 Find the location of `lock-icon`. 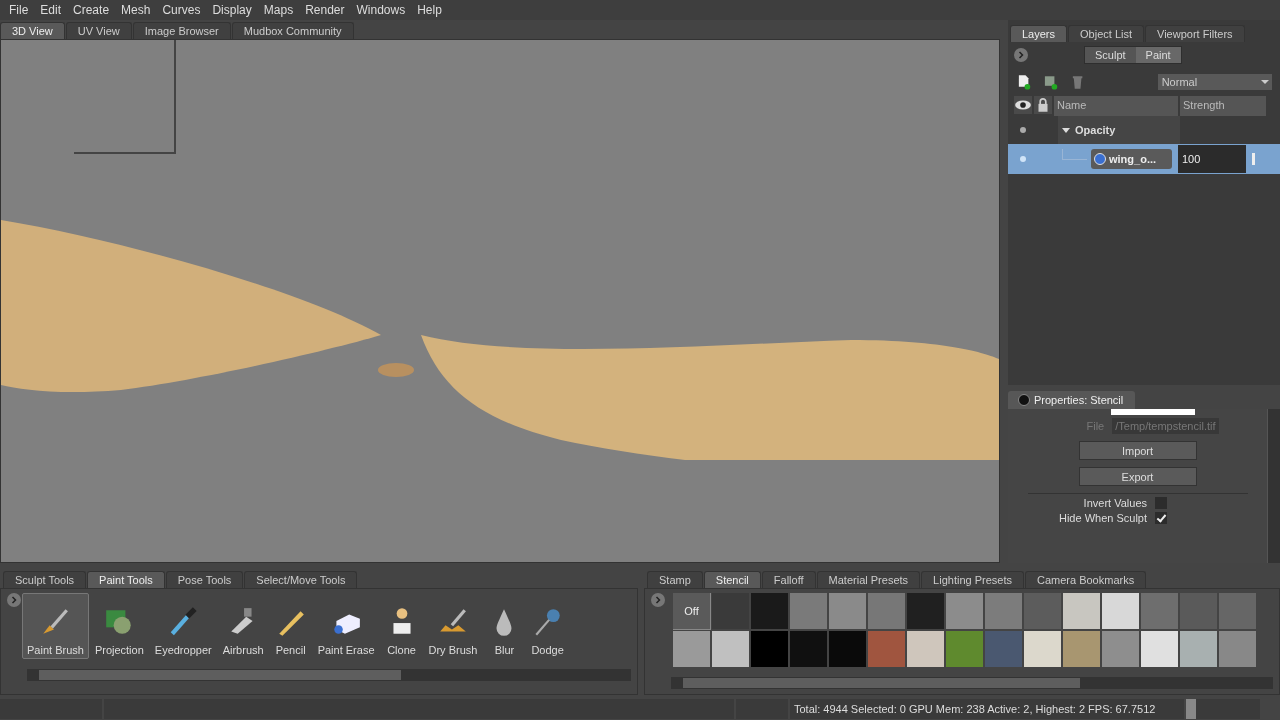

lock-icon is located at coordinates (1043, 105).